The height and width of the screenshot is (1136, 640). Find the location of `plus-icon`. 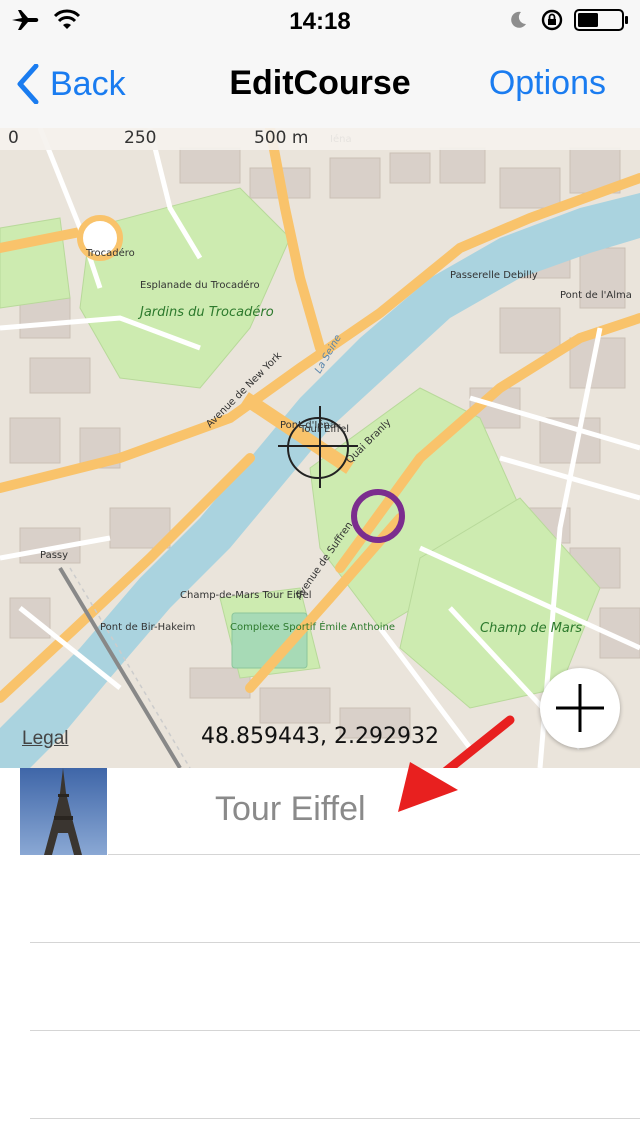

plus-icon is located at coordinates (580, 708).